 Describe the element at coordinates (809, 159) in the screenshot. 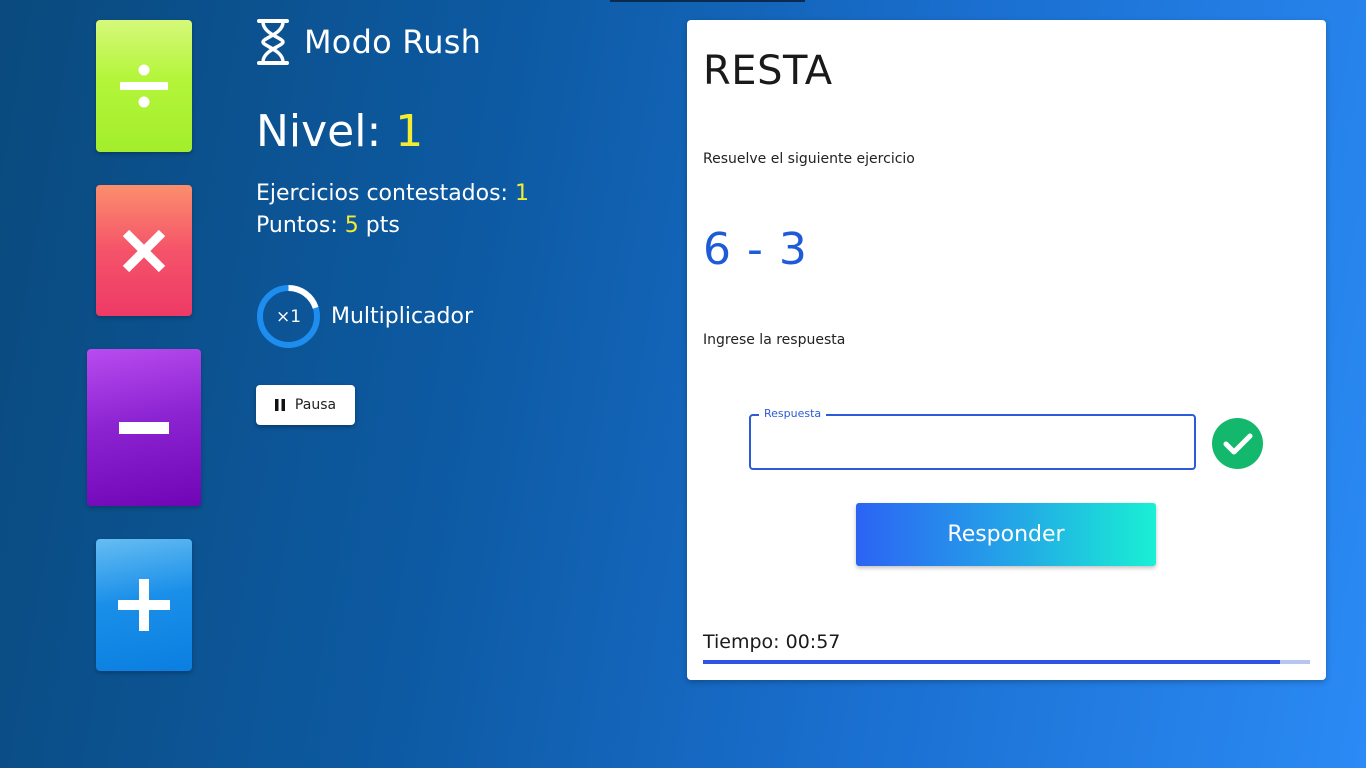

I see `exercise-instruction: Resuelve el siguiente ejercicio` at that location.